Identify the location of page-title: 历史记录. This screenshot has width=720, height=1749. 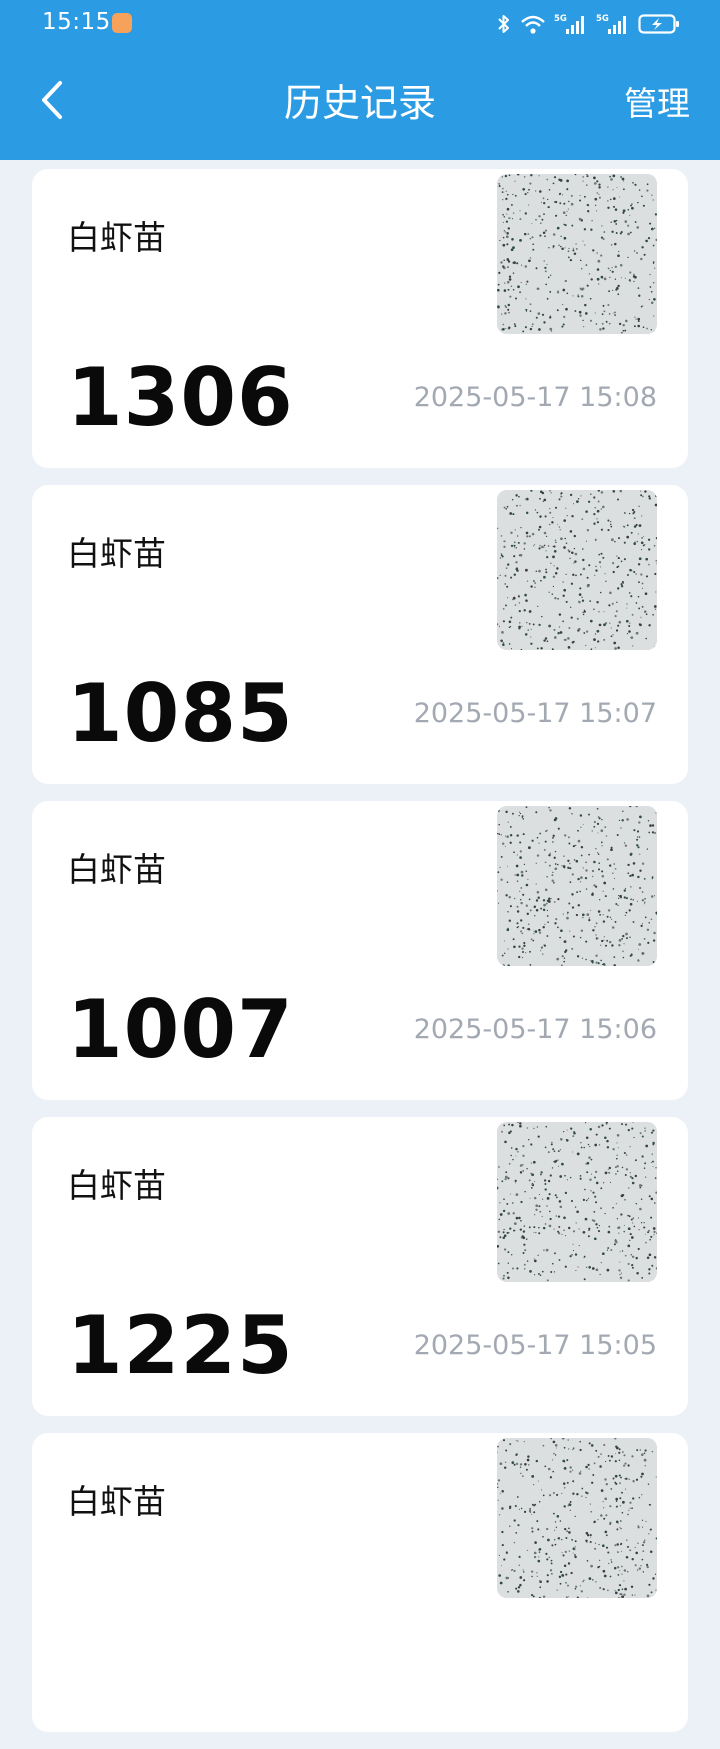
(359, 103).